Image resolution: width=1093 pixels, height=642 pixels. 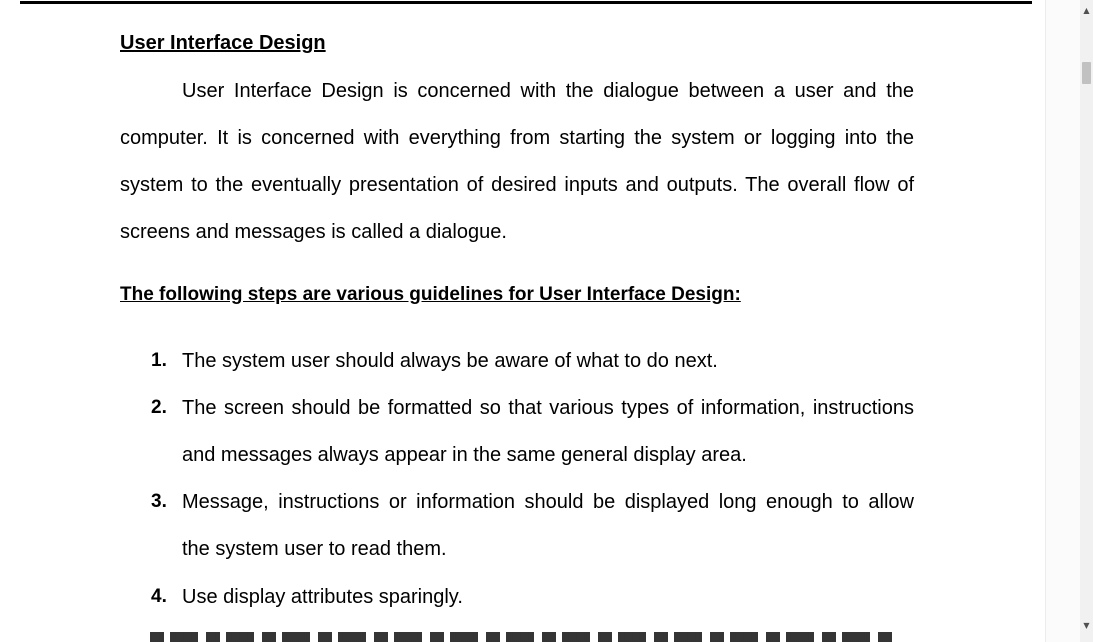 What do you see at coordinates (314, 549) in the screenshot?
I see `list-item-text: the system user to read them.` at bounding box center [314, 549].